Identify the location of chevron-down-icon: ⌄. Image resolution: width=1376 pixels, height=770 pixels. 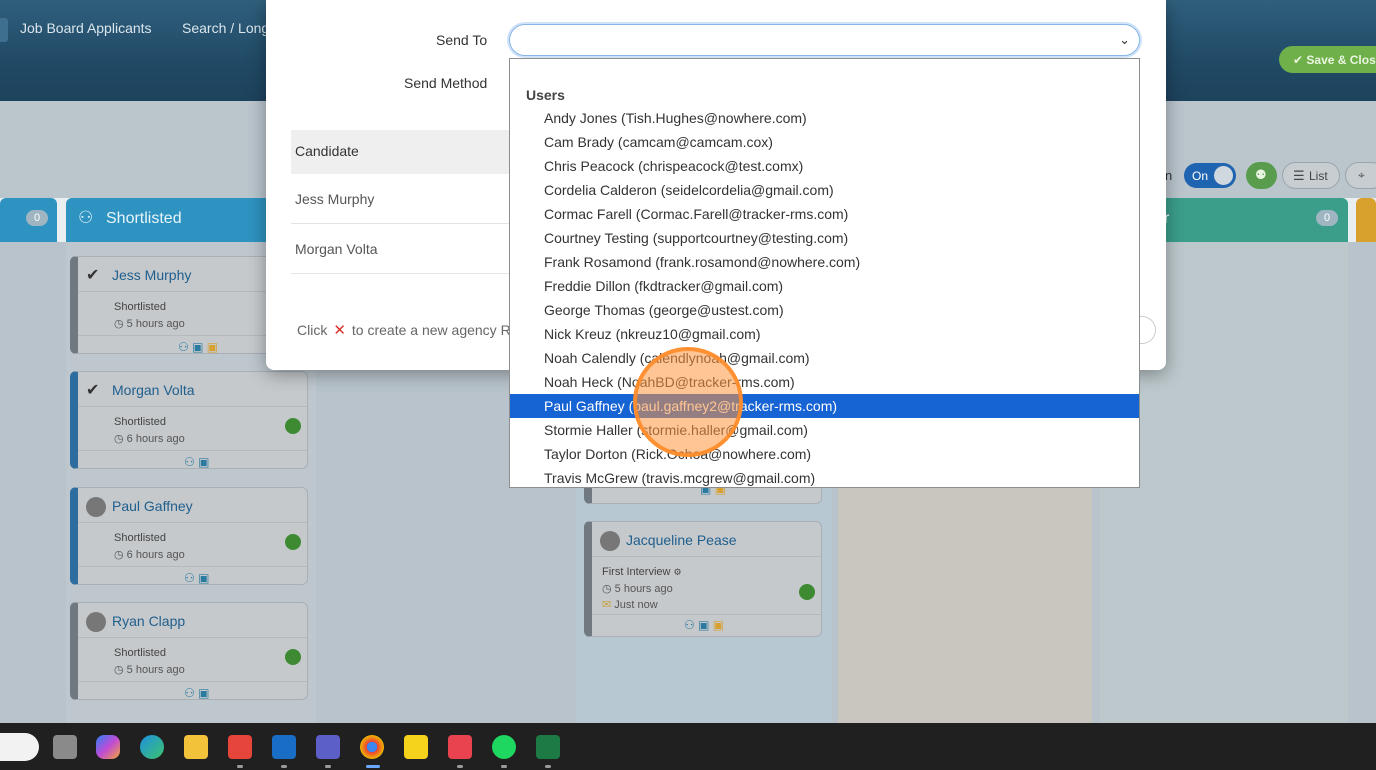
(1124, 39).